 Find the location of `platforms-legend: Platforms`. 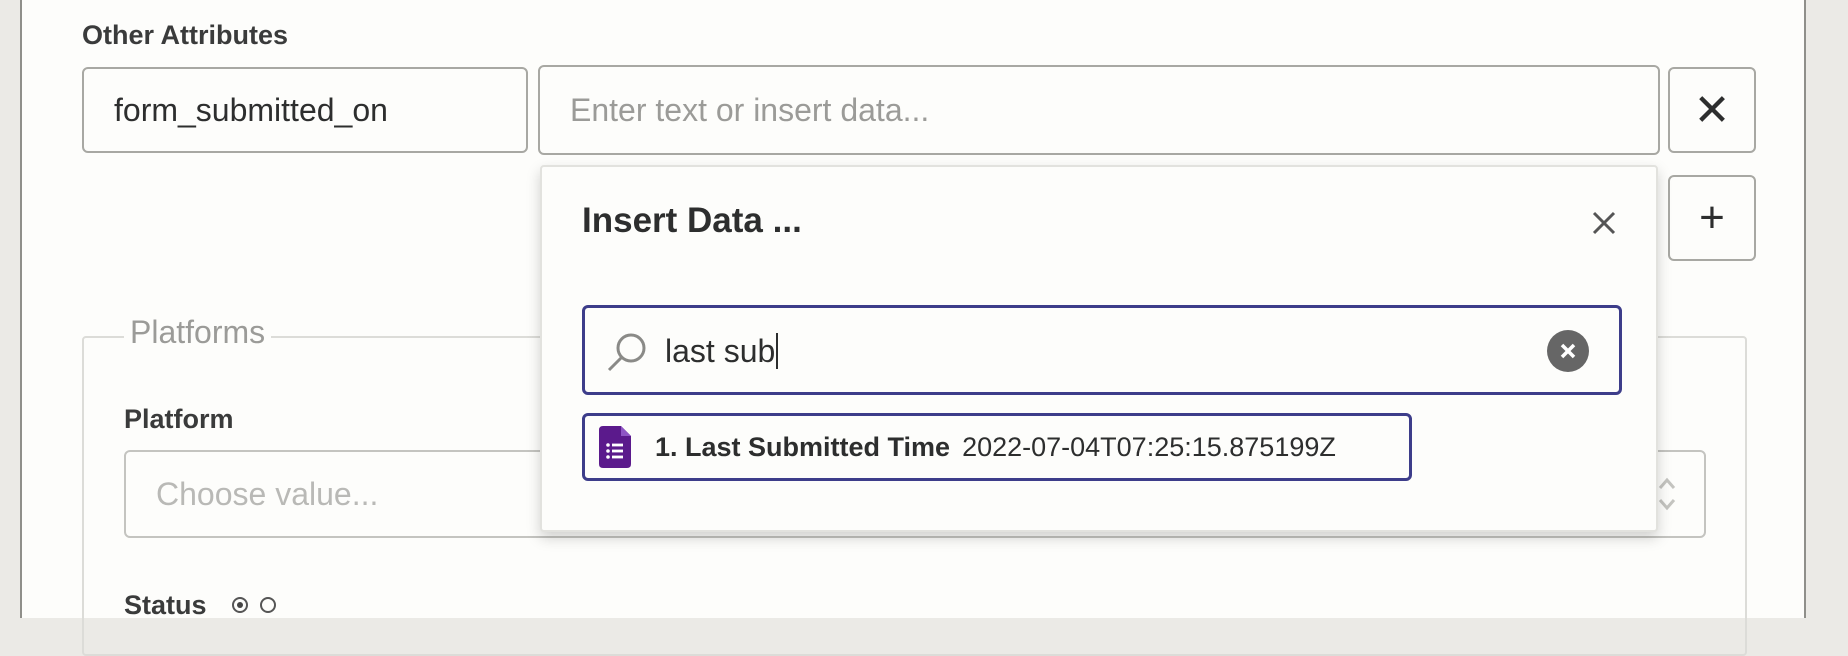

platforms-legend: Platforms is located at coordinates (198, 332).